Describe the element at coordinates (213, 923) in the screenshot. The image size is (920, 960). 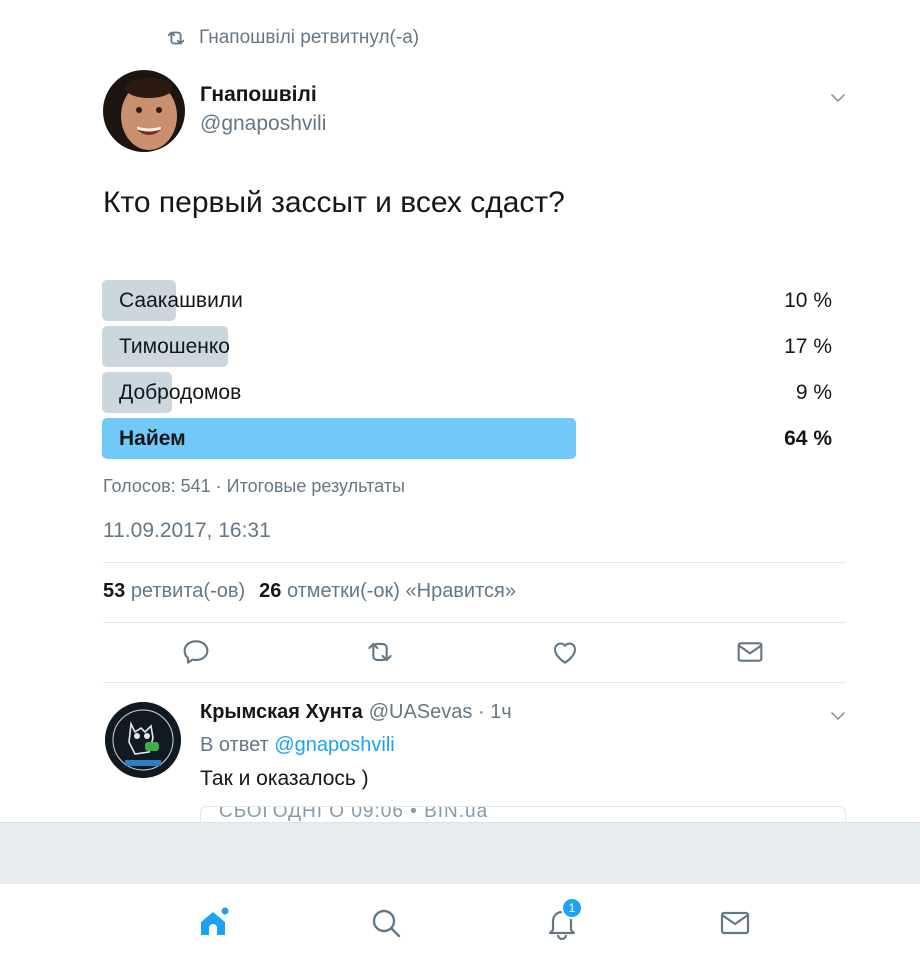
I see `home-icon` at that location.